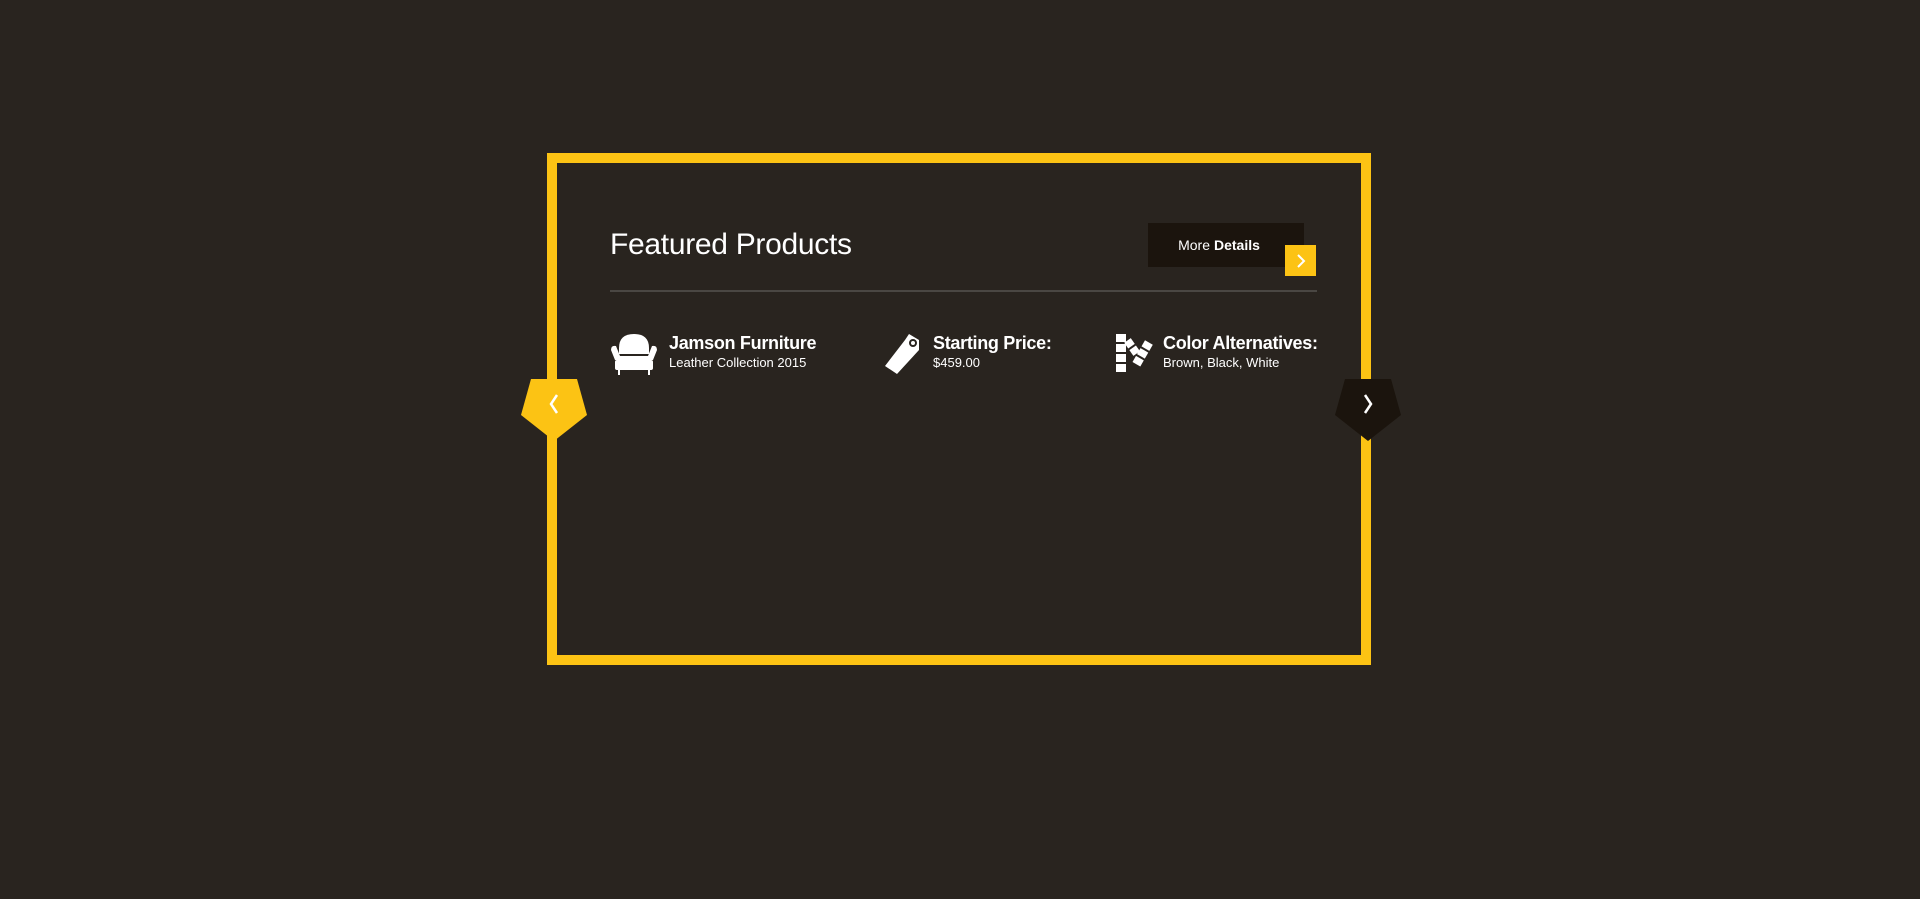 This screenshot has width=1920, height=899. Describe the element at coordinates (554, 404) in the screenshot. I see `chevron-left-icon` at that location.